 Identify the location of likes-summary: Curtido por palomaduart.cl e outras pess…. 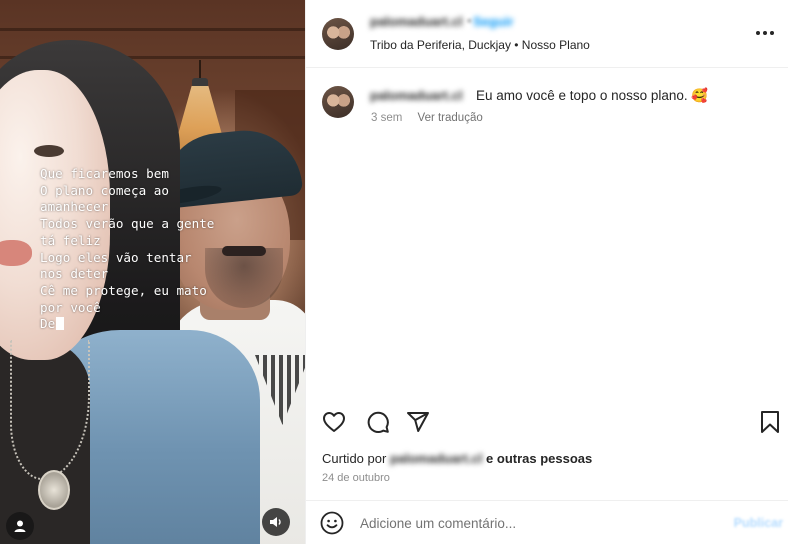
(457, 458).